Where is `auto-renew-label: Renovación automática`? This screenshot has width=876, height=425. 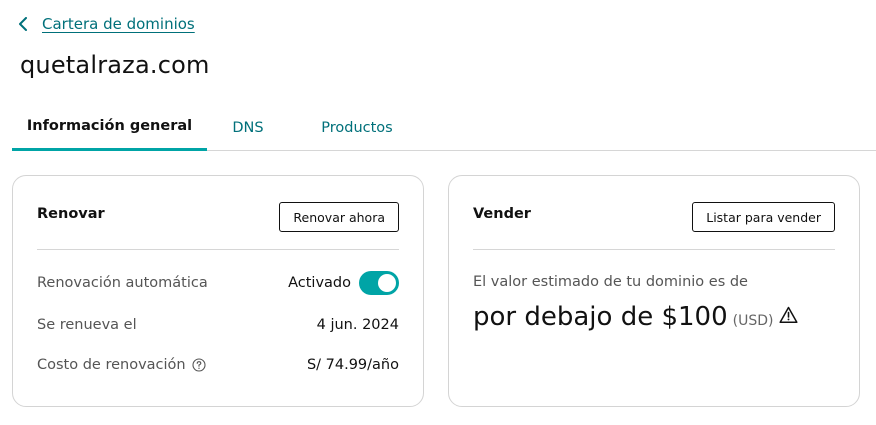
auto-renew-label: Renovación automática is located at coordinates (122, 283).